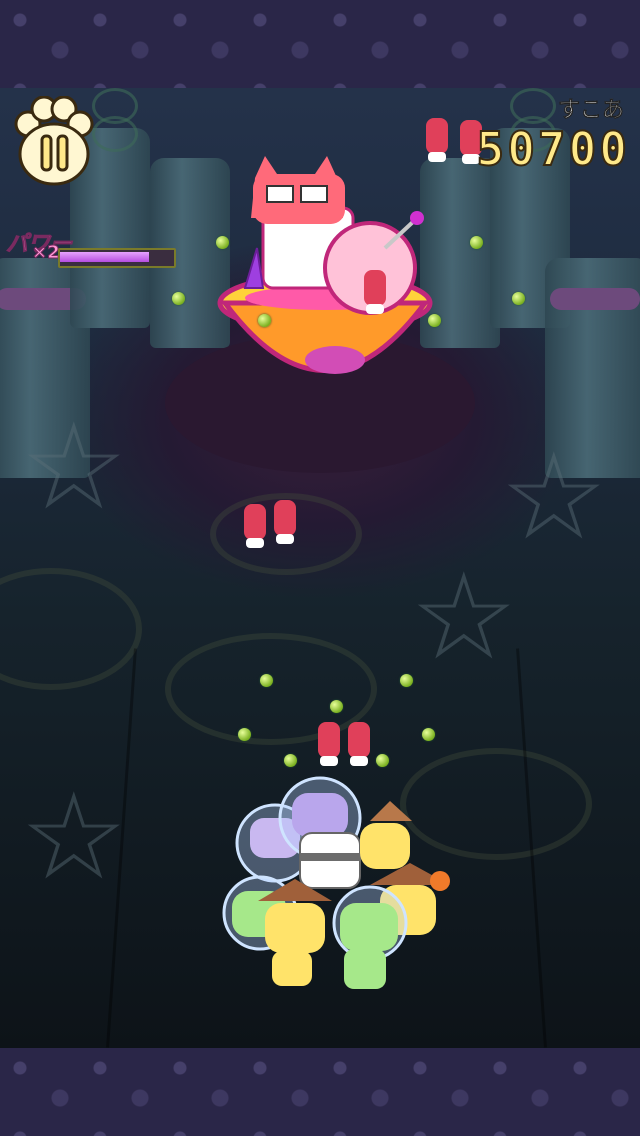 The width and height of the screenshot is (640, 1136). I want to click on power-gauge: パワー ×2, so click(90, 247).